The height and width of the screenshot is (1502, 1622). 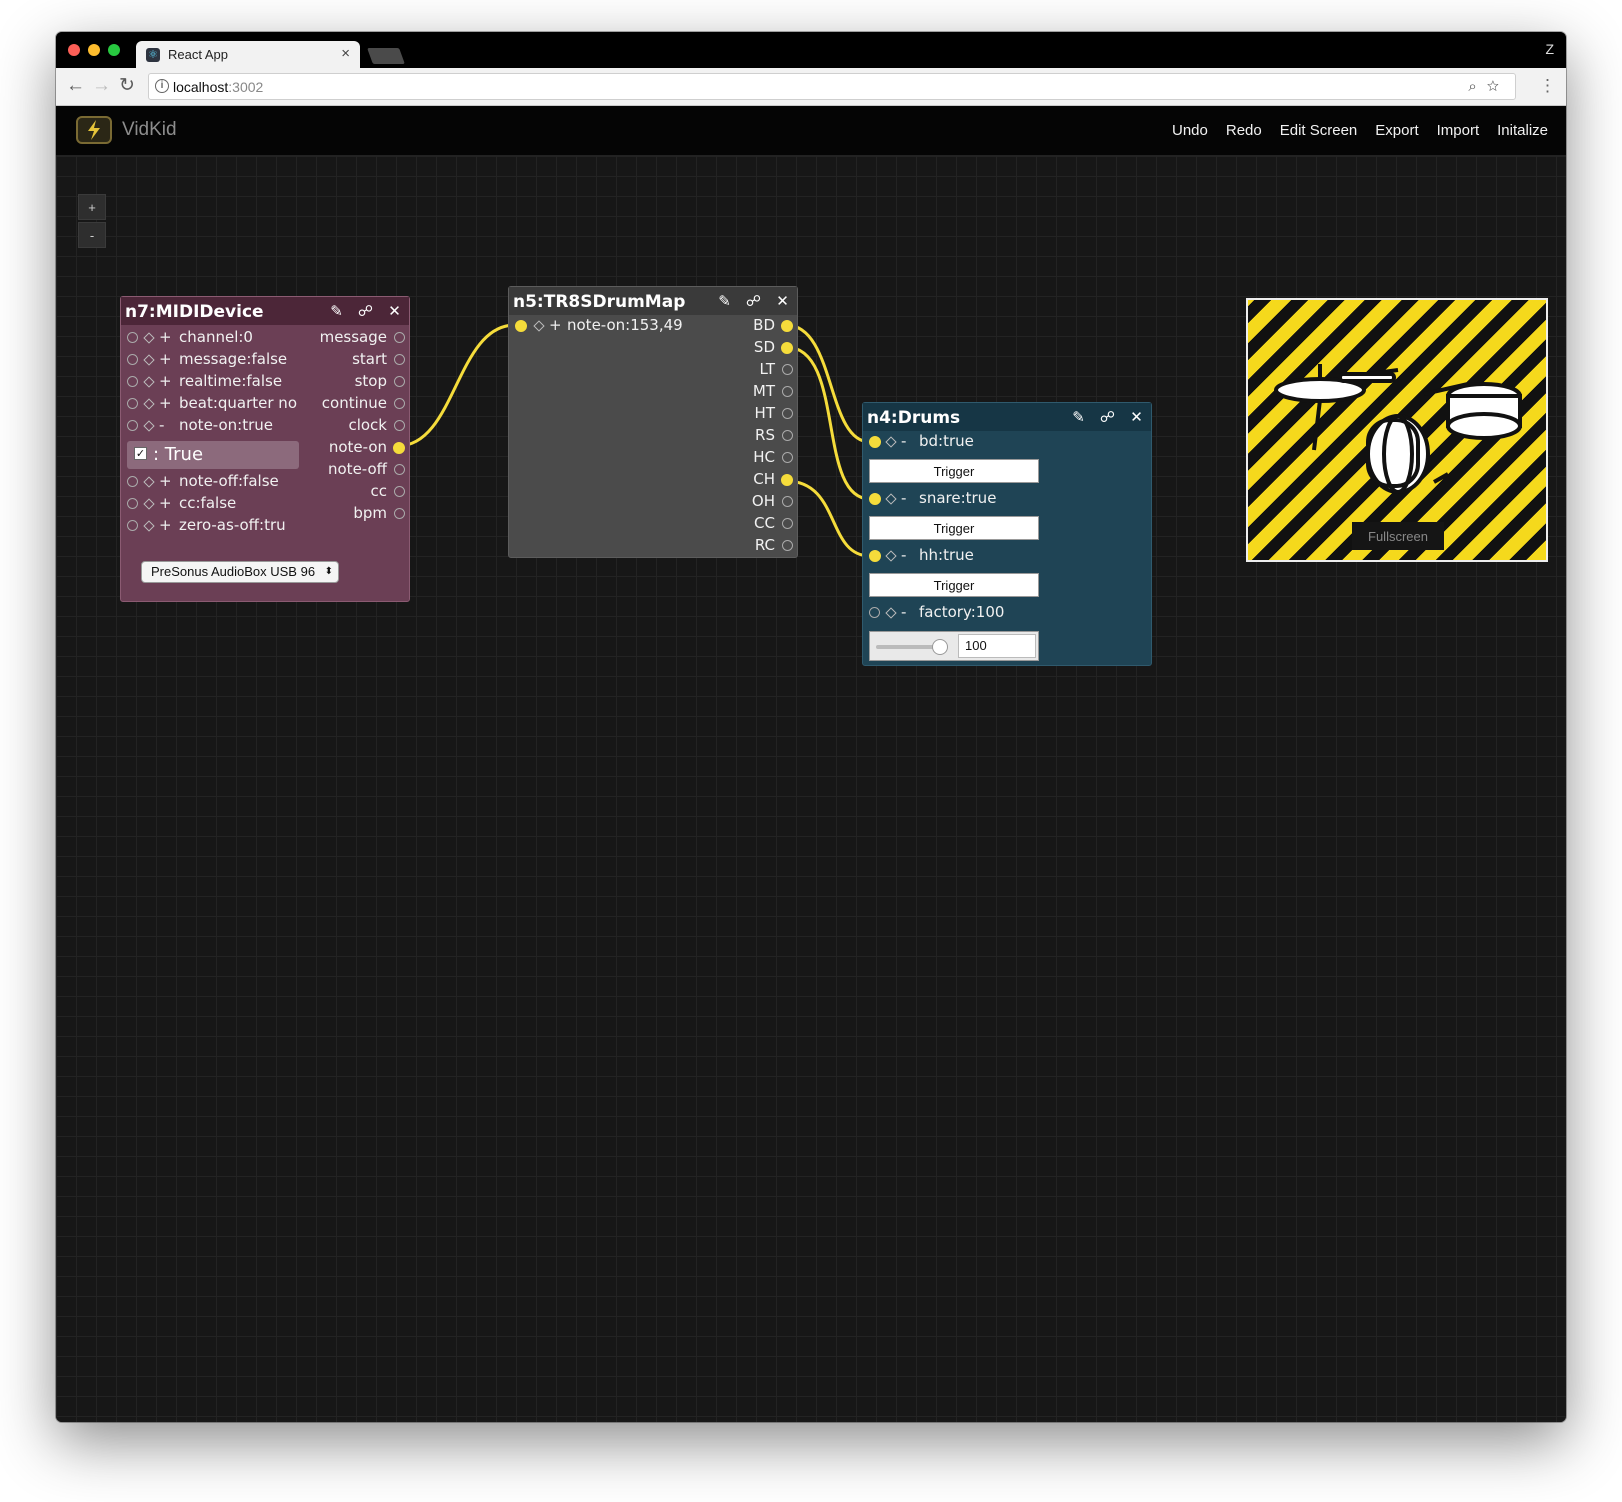 I want to click on new-tab-button, so click(x=386, y=56).